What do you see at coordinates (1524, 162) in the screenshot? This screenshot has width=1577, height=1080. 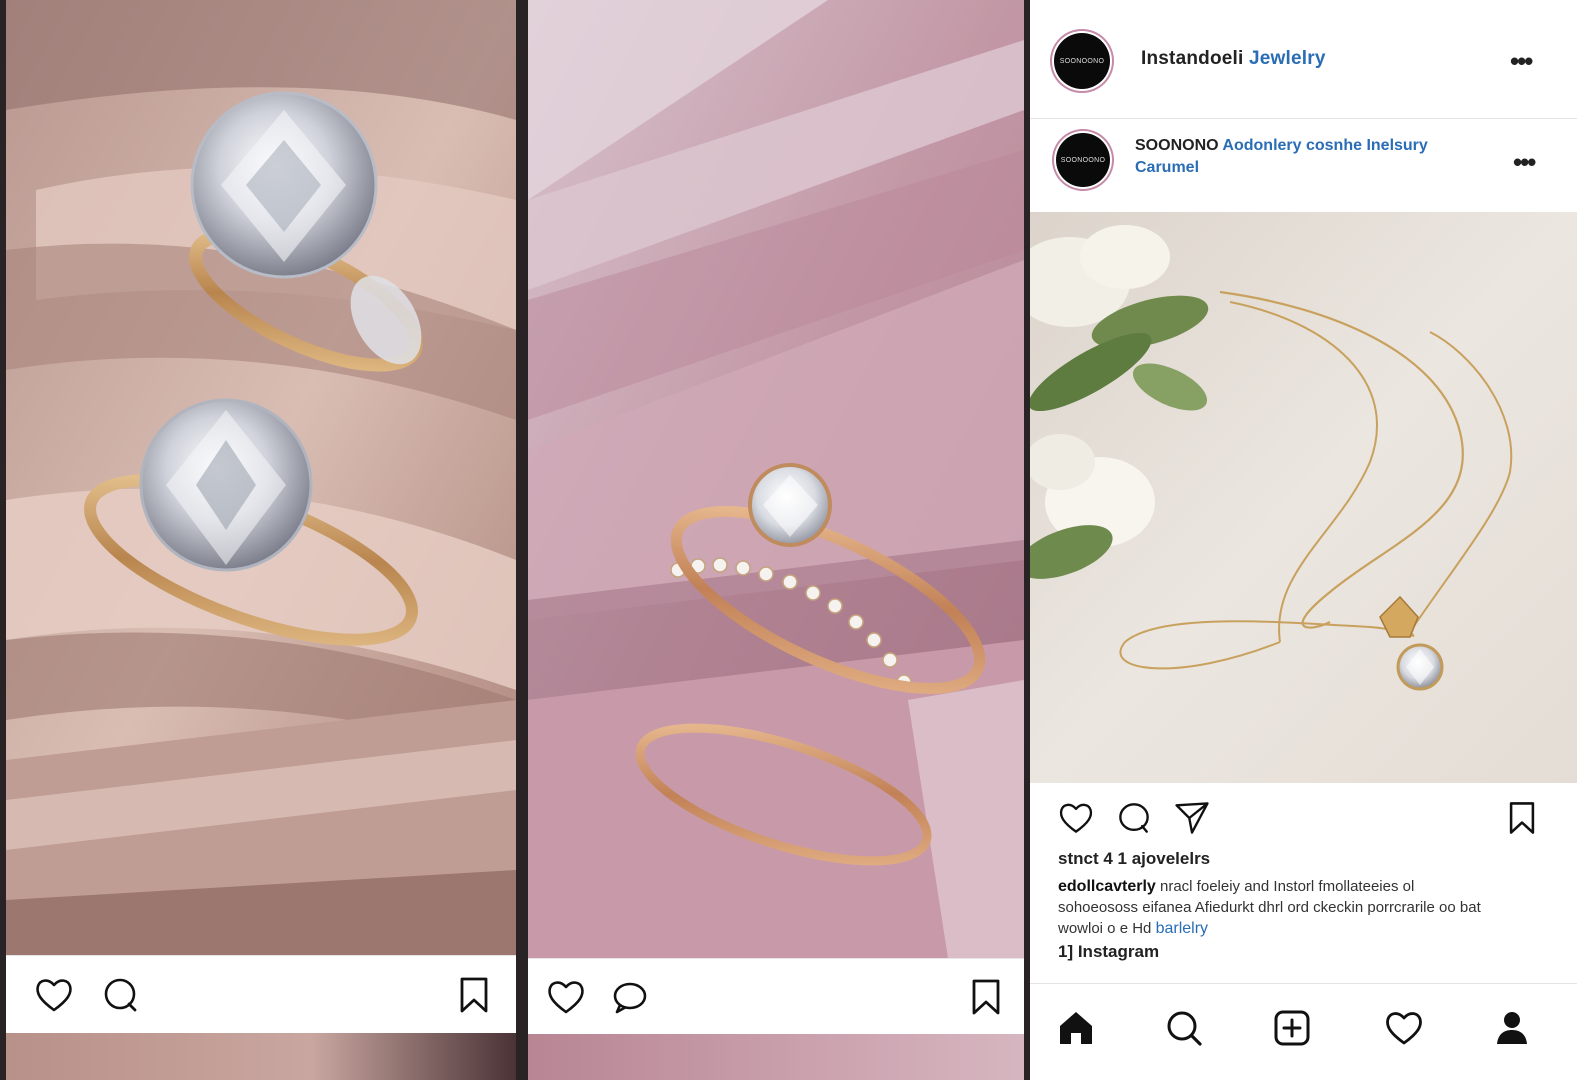 I see `post-more-icon: •••` at bounding box center [1524, 162].